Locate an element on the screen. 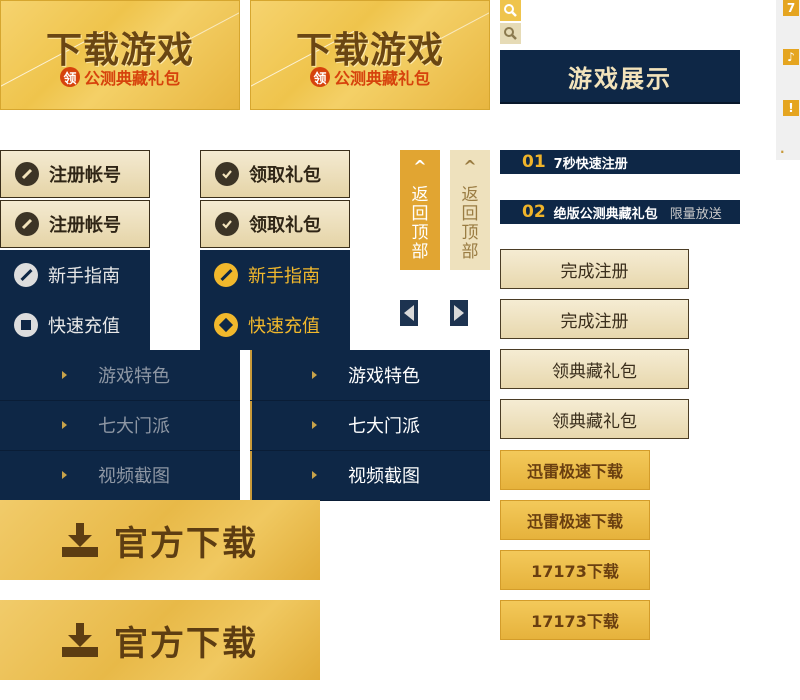 This screenshot has height=700, width=800. claim-pack-button: 领典藏礼包 is located at coordinates (594, 369).